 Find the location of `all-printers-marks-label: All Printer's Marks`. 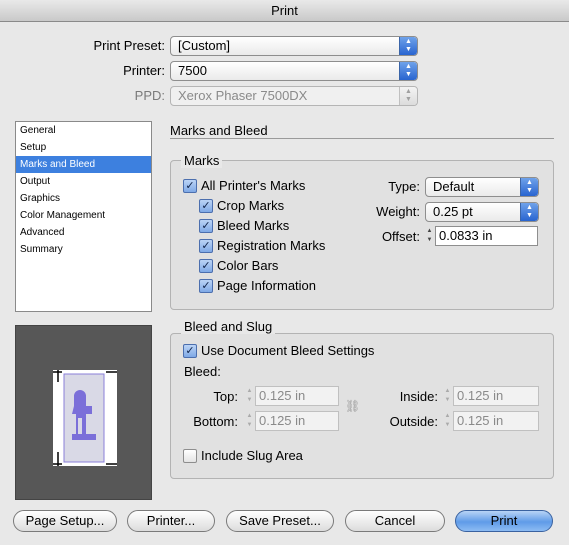

all-printers-marks-label: All Printer's Marks is located at coordinates (253, 185).